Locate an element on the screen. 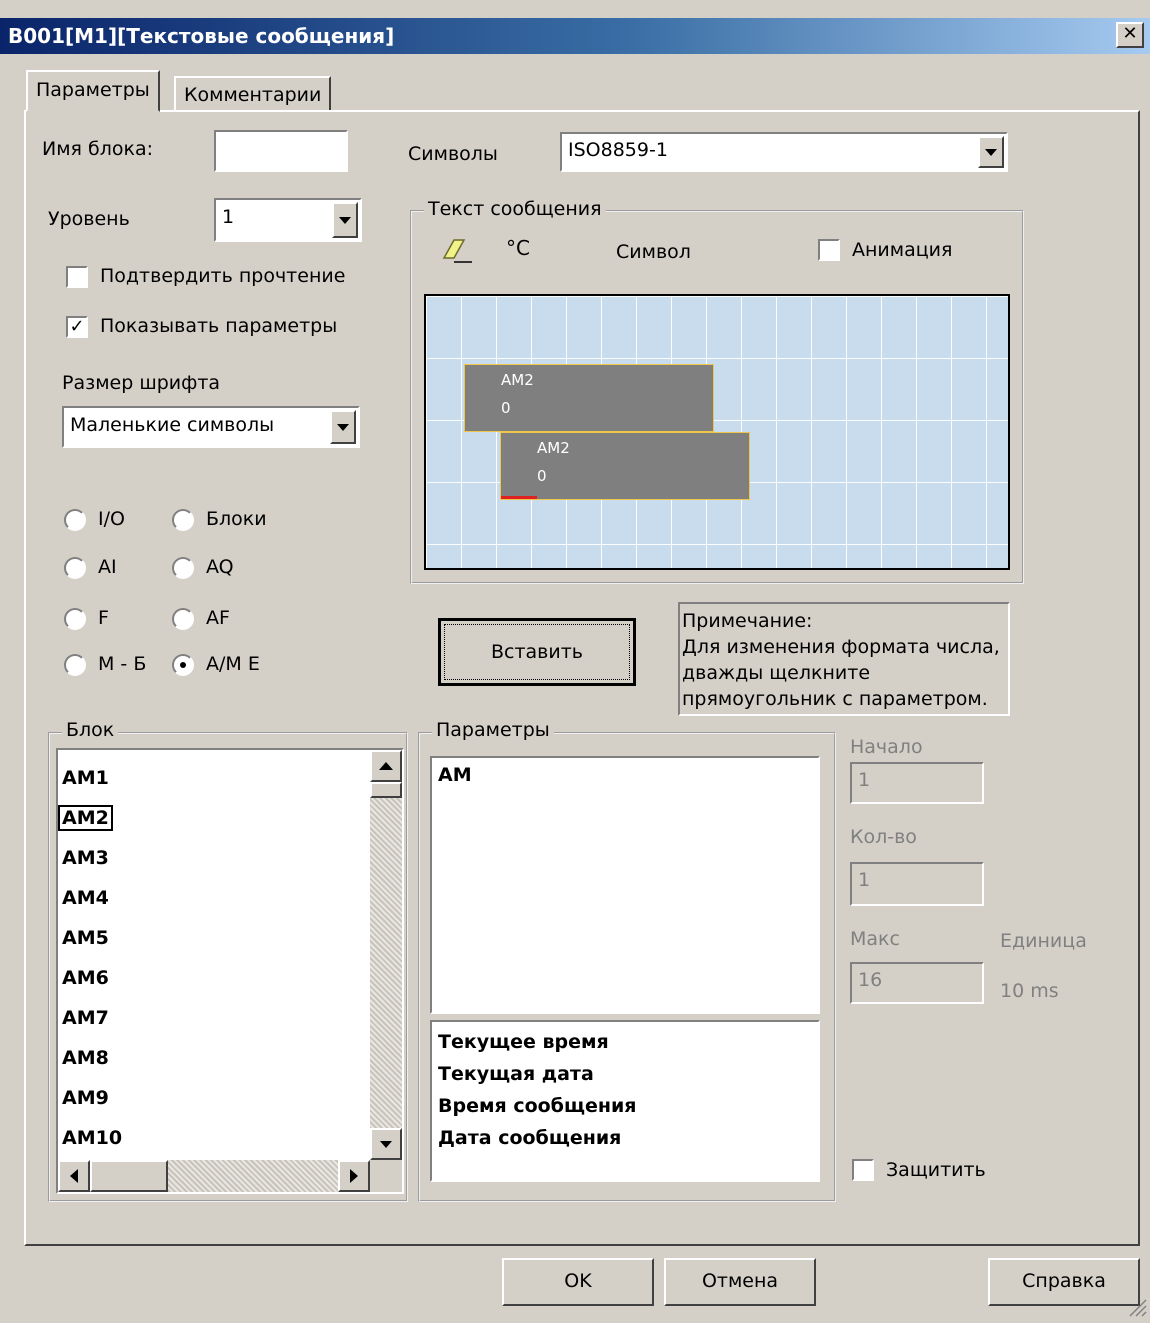  parameters-group-legend: Параметры is located at coordinates (493, 730).